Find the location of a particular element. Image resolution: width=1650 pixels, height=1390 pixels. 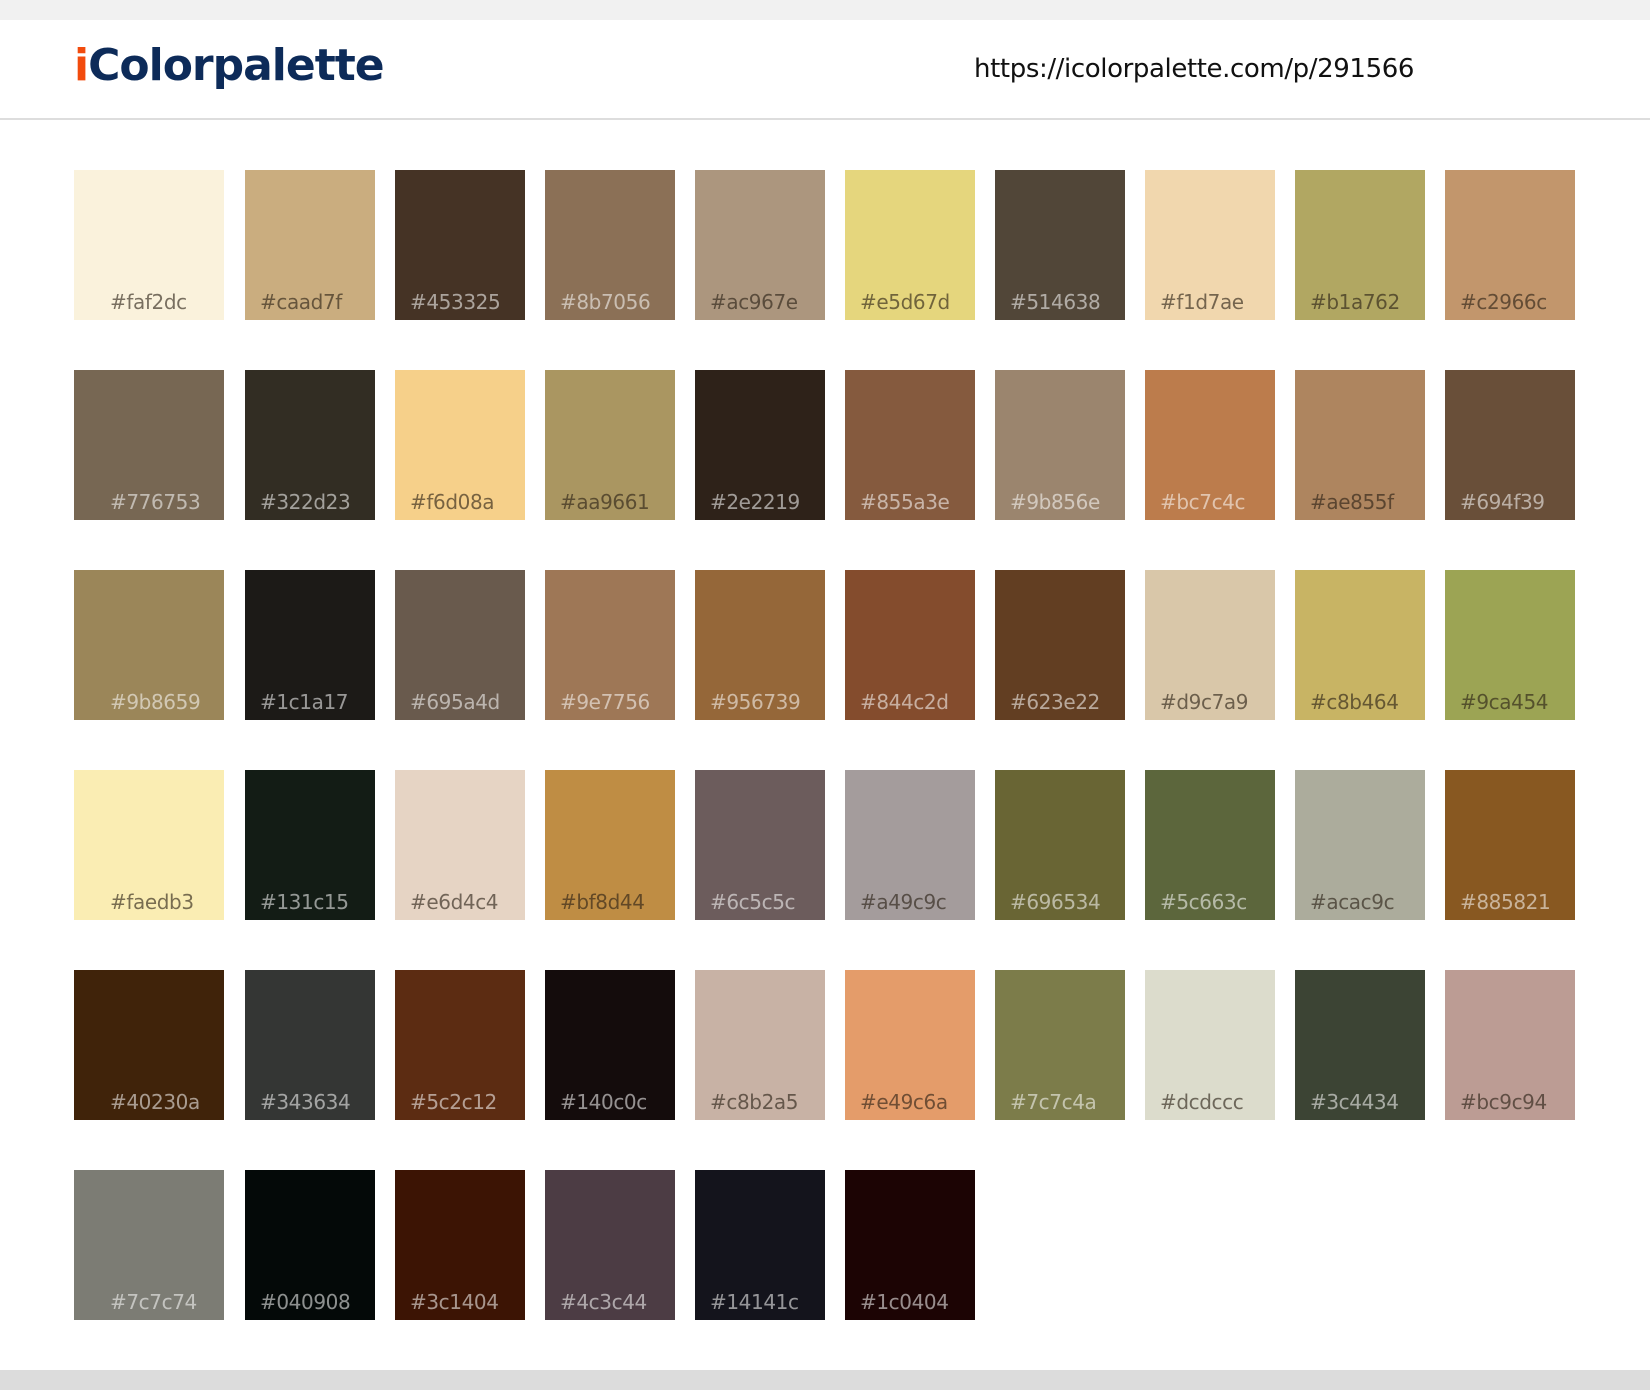

color-swatch: #aa9661 is located at coordinates (610, 445).